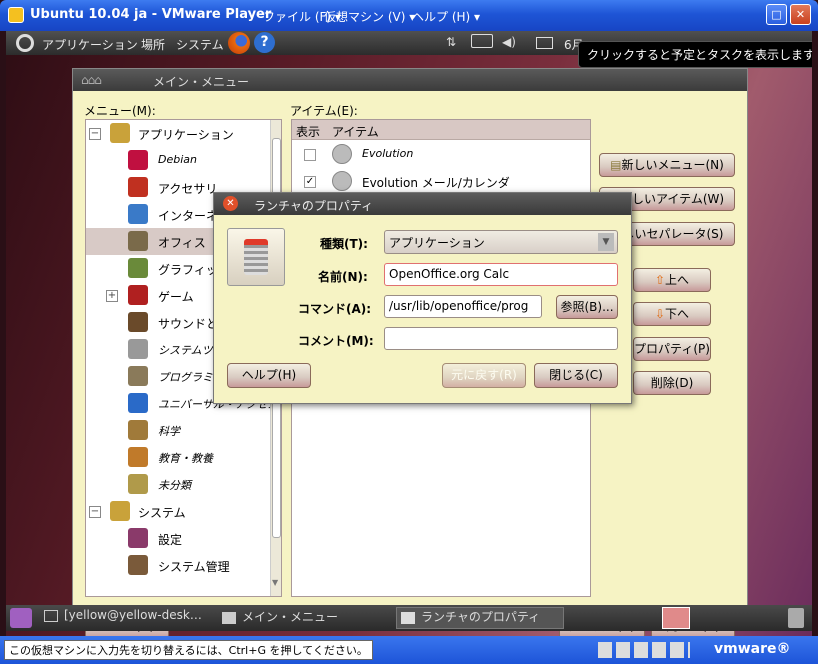 This screenshot has height=664, width=818. Describe the element at coordinates (176, 297) in the screenshot. I see `tree-item-label: ゲーム` at that location.